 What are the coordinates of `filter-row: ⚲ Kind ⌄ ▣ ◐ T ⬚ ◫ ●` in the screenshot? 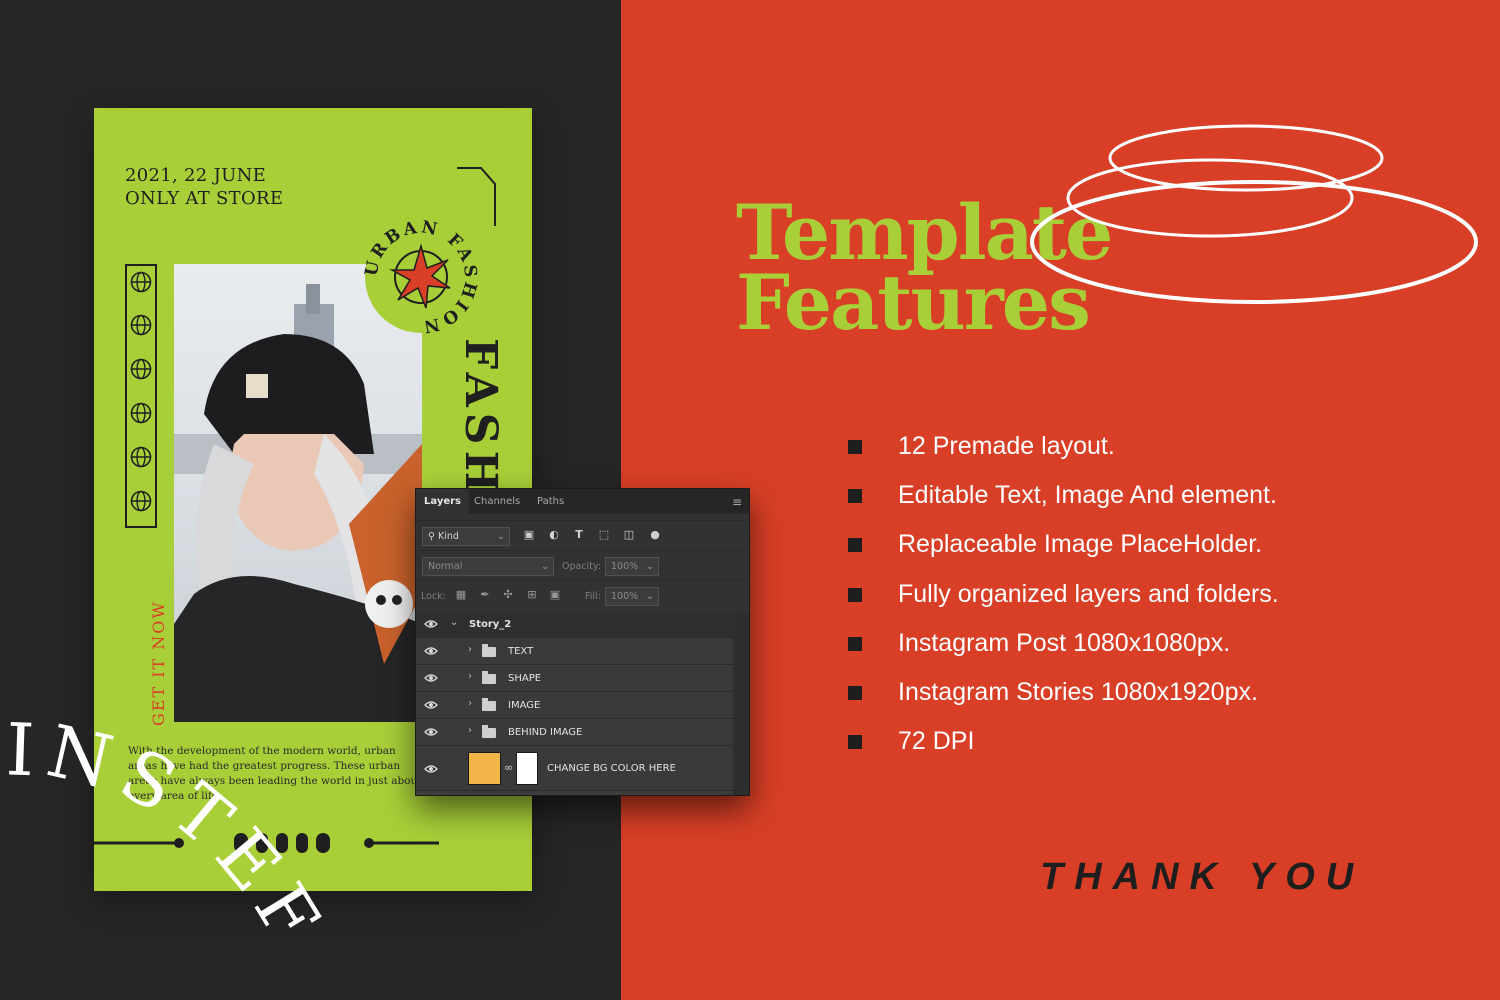 It's located at (582, 535).